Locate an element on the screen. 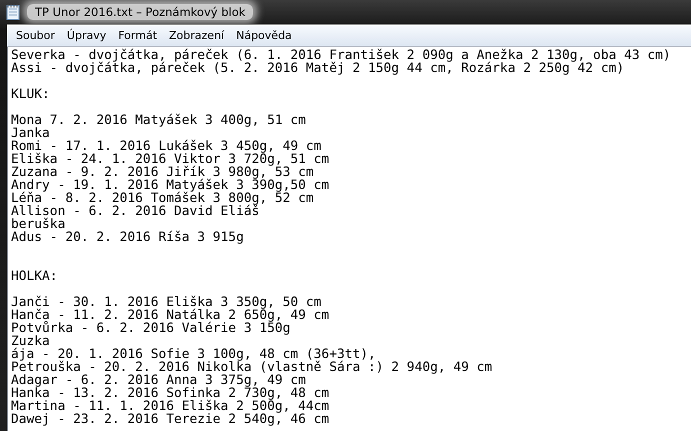 The image size is (691, 431). menu-item: Soubor is located at coordinates (35, 35).